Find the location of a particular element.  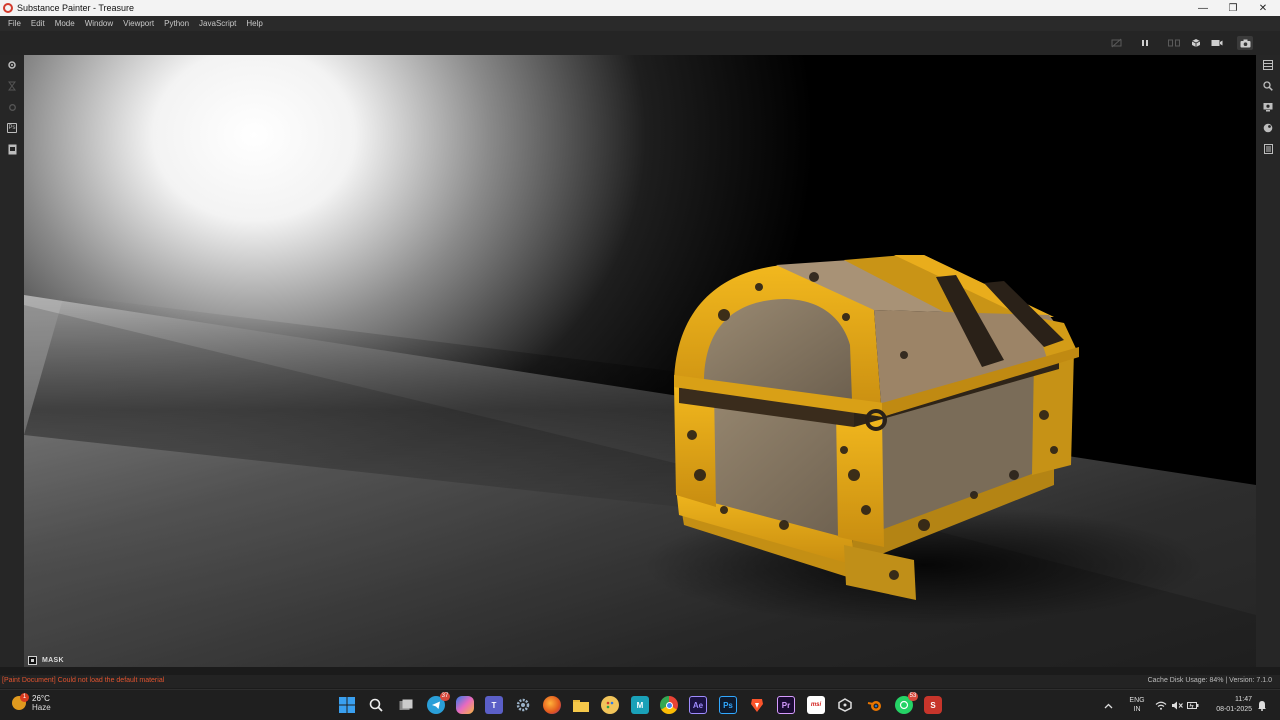

after-effects-icon: Ae is located at coordinates (698, 705).